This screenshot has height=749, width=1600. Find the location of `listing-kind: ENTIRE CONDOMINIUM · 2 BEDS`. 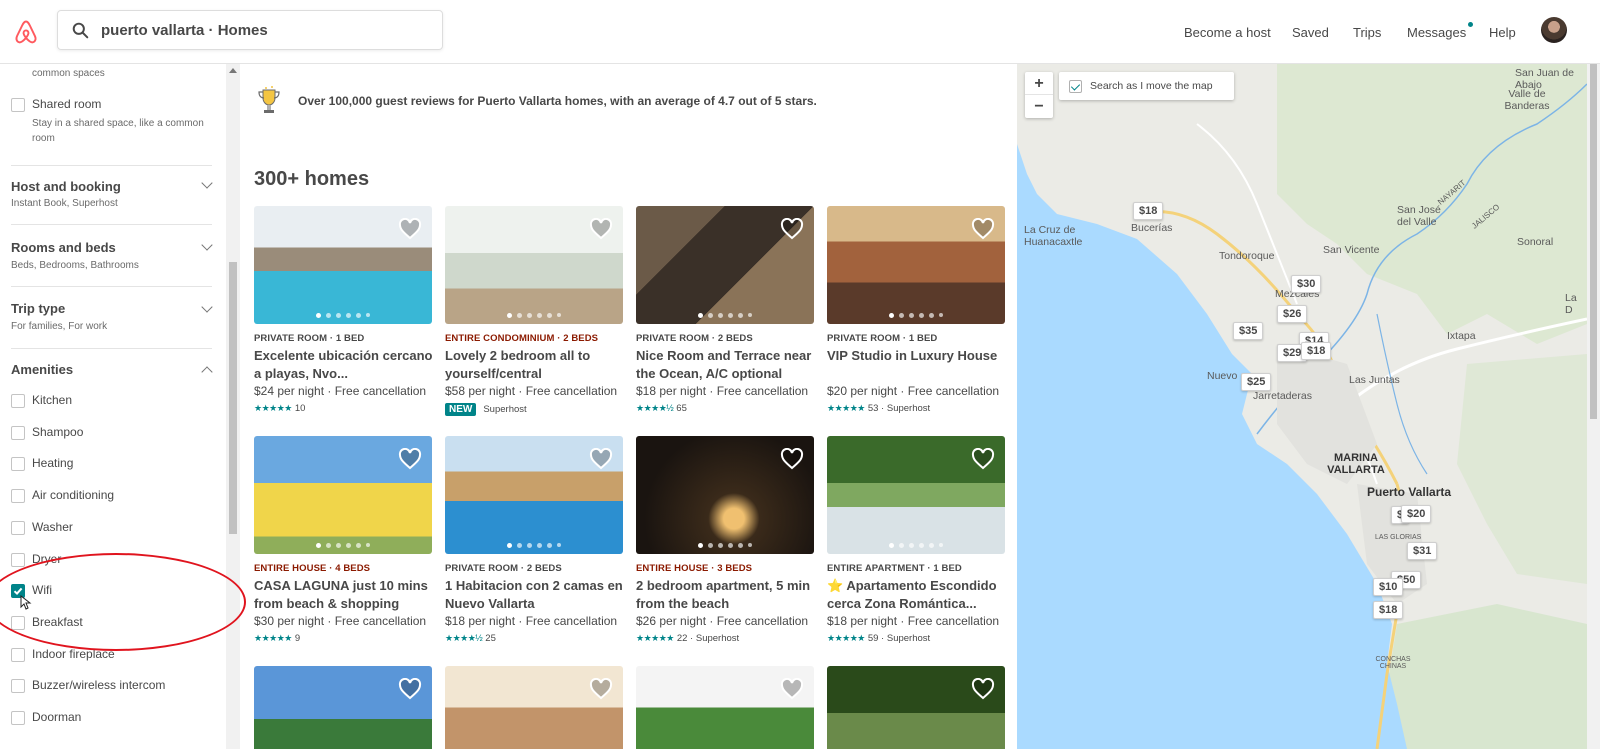

listing-kind: ENTIRE CONDOMINIUM · 2 BEDS is located at coordinates (522, 338).